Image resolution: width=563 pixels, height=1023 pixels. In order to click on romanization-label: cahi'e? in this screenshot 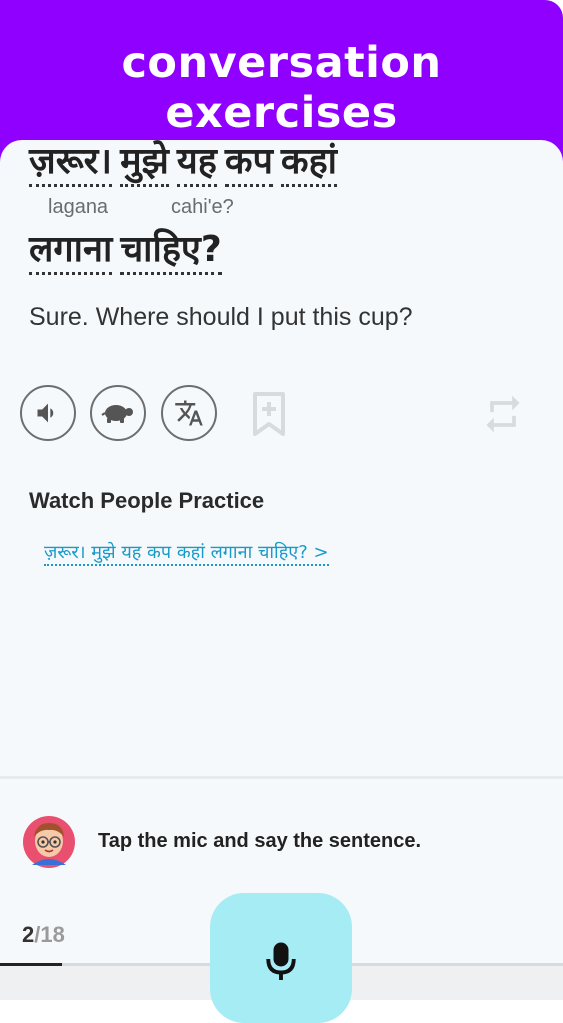, I will do `click(202, 207)`.